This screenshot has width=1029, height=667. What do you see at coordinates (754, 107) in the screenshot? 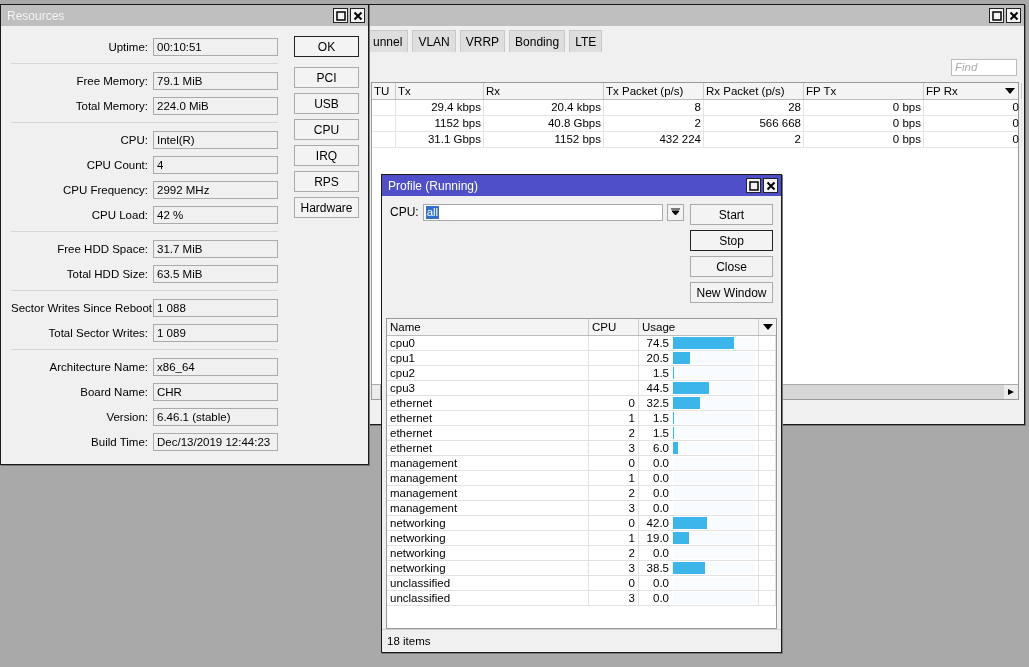
I see `table-cell: 28` at bounding box center [754, 107].